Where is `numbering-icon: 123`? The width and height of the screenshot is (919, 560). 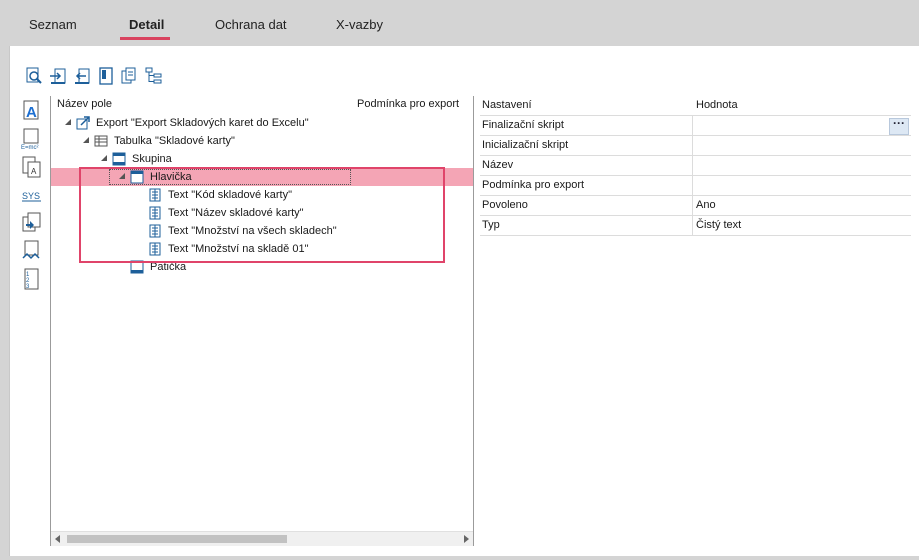 numbering-icon: 123 is located at coordinates (31, 279).